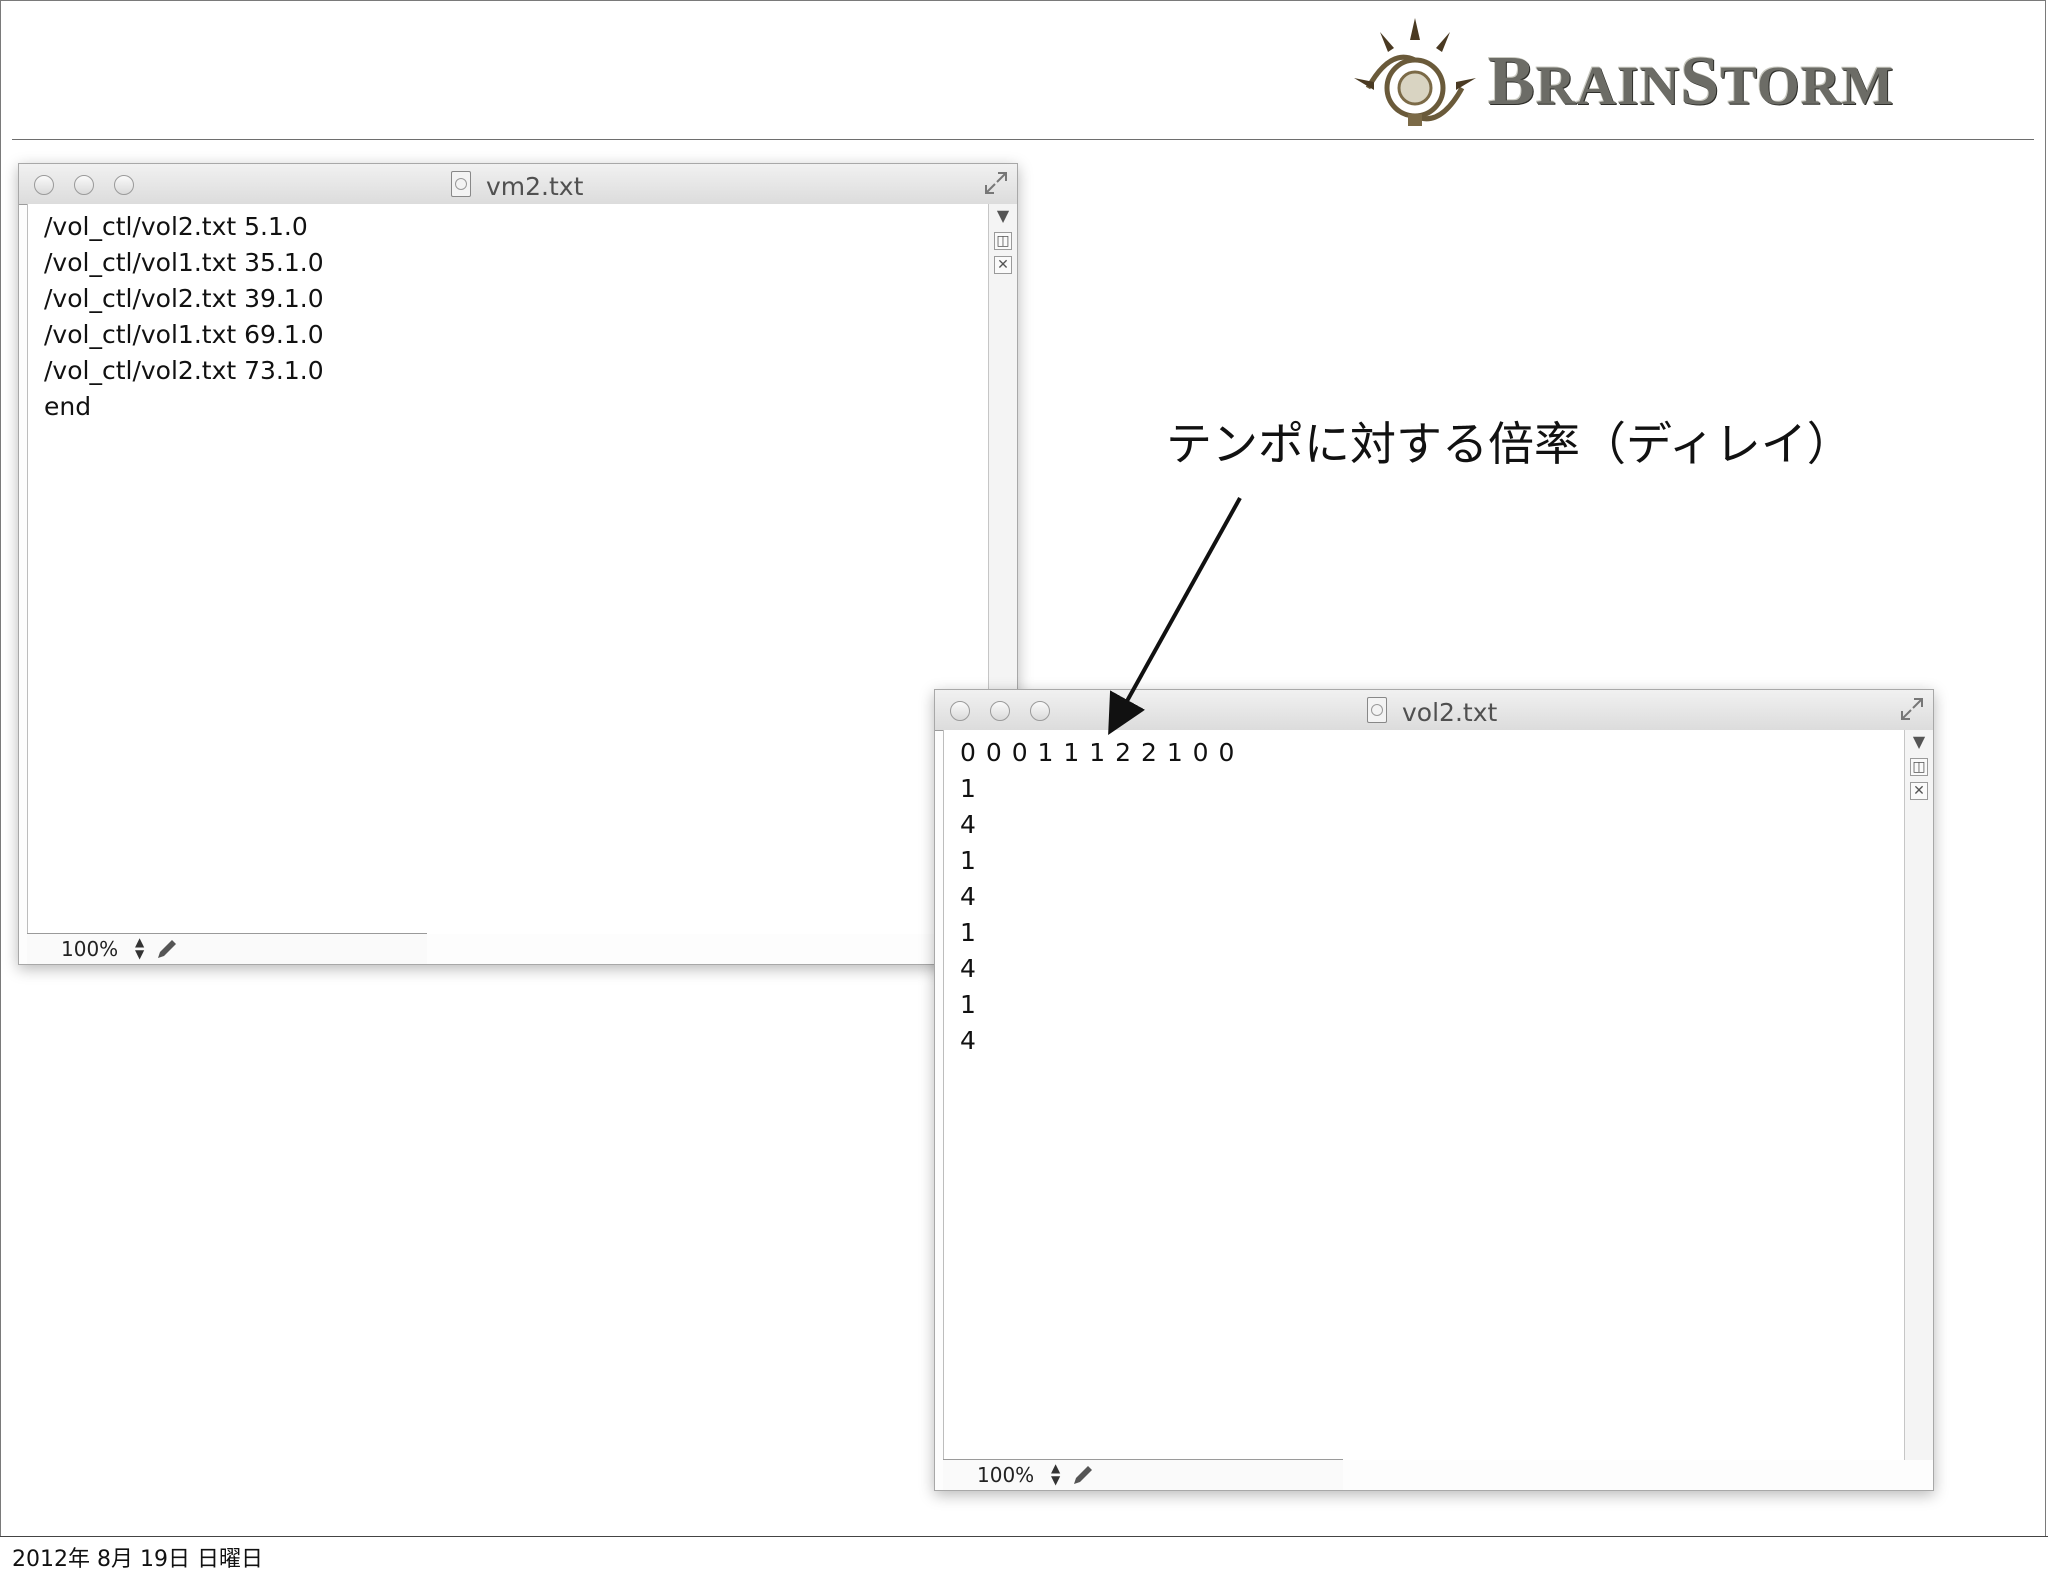 The width and height of the screenshot is (2048, 1576). I want to click on header-divider, so click(1023, 139).